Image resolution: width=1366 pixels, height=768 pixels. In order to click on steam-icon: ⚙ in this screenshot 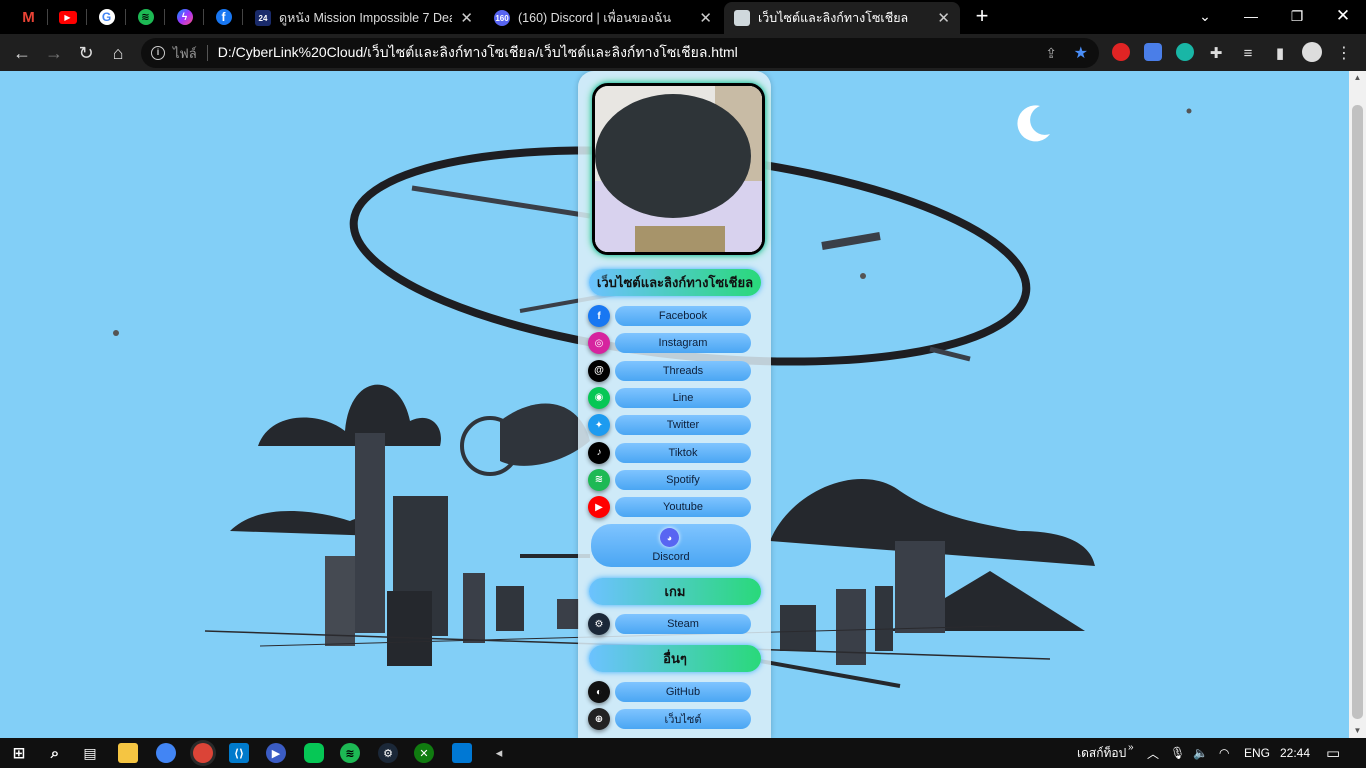, I will do `click(599, 624)`.